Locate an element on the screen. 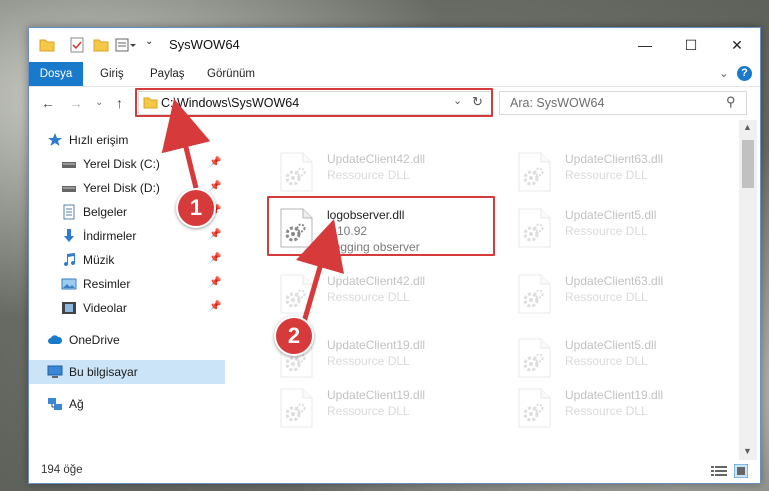 Image resolution: width=769 pixels, height=491 pixels. arrow-to-address is located at coordinates (186, 143).